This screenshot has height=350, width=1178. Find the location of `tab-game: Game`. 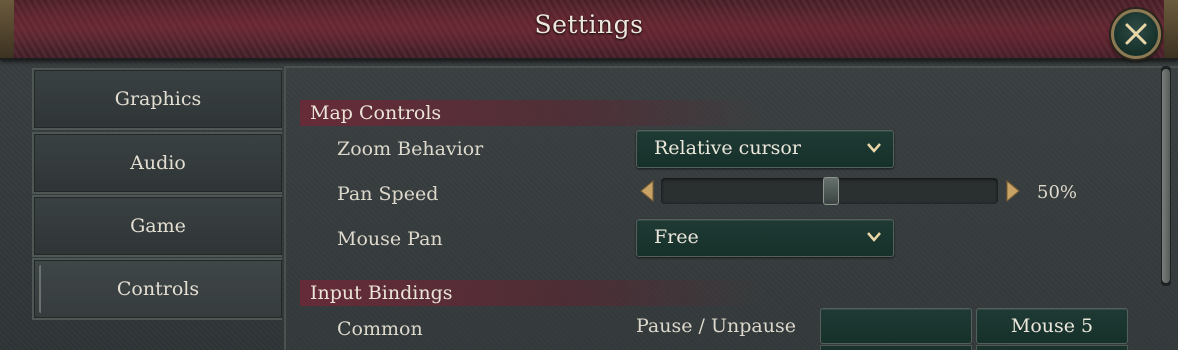

tab-game: Game is located at coordinates (157, 226).